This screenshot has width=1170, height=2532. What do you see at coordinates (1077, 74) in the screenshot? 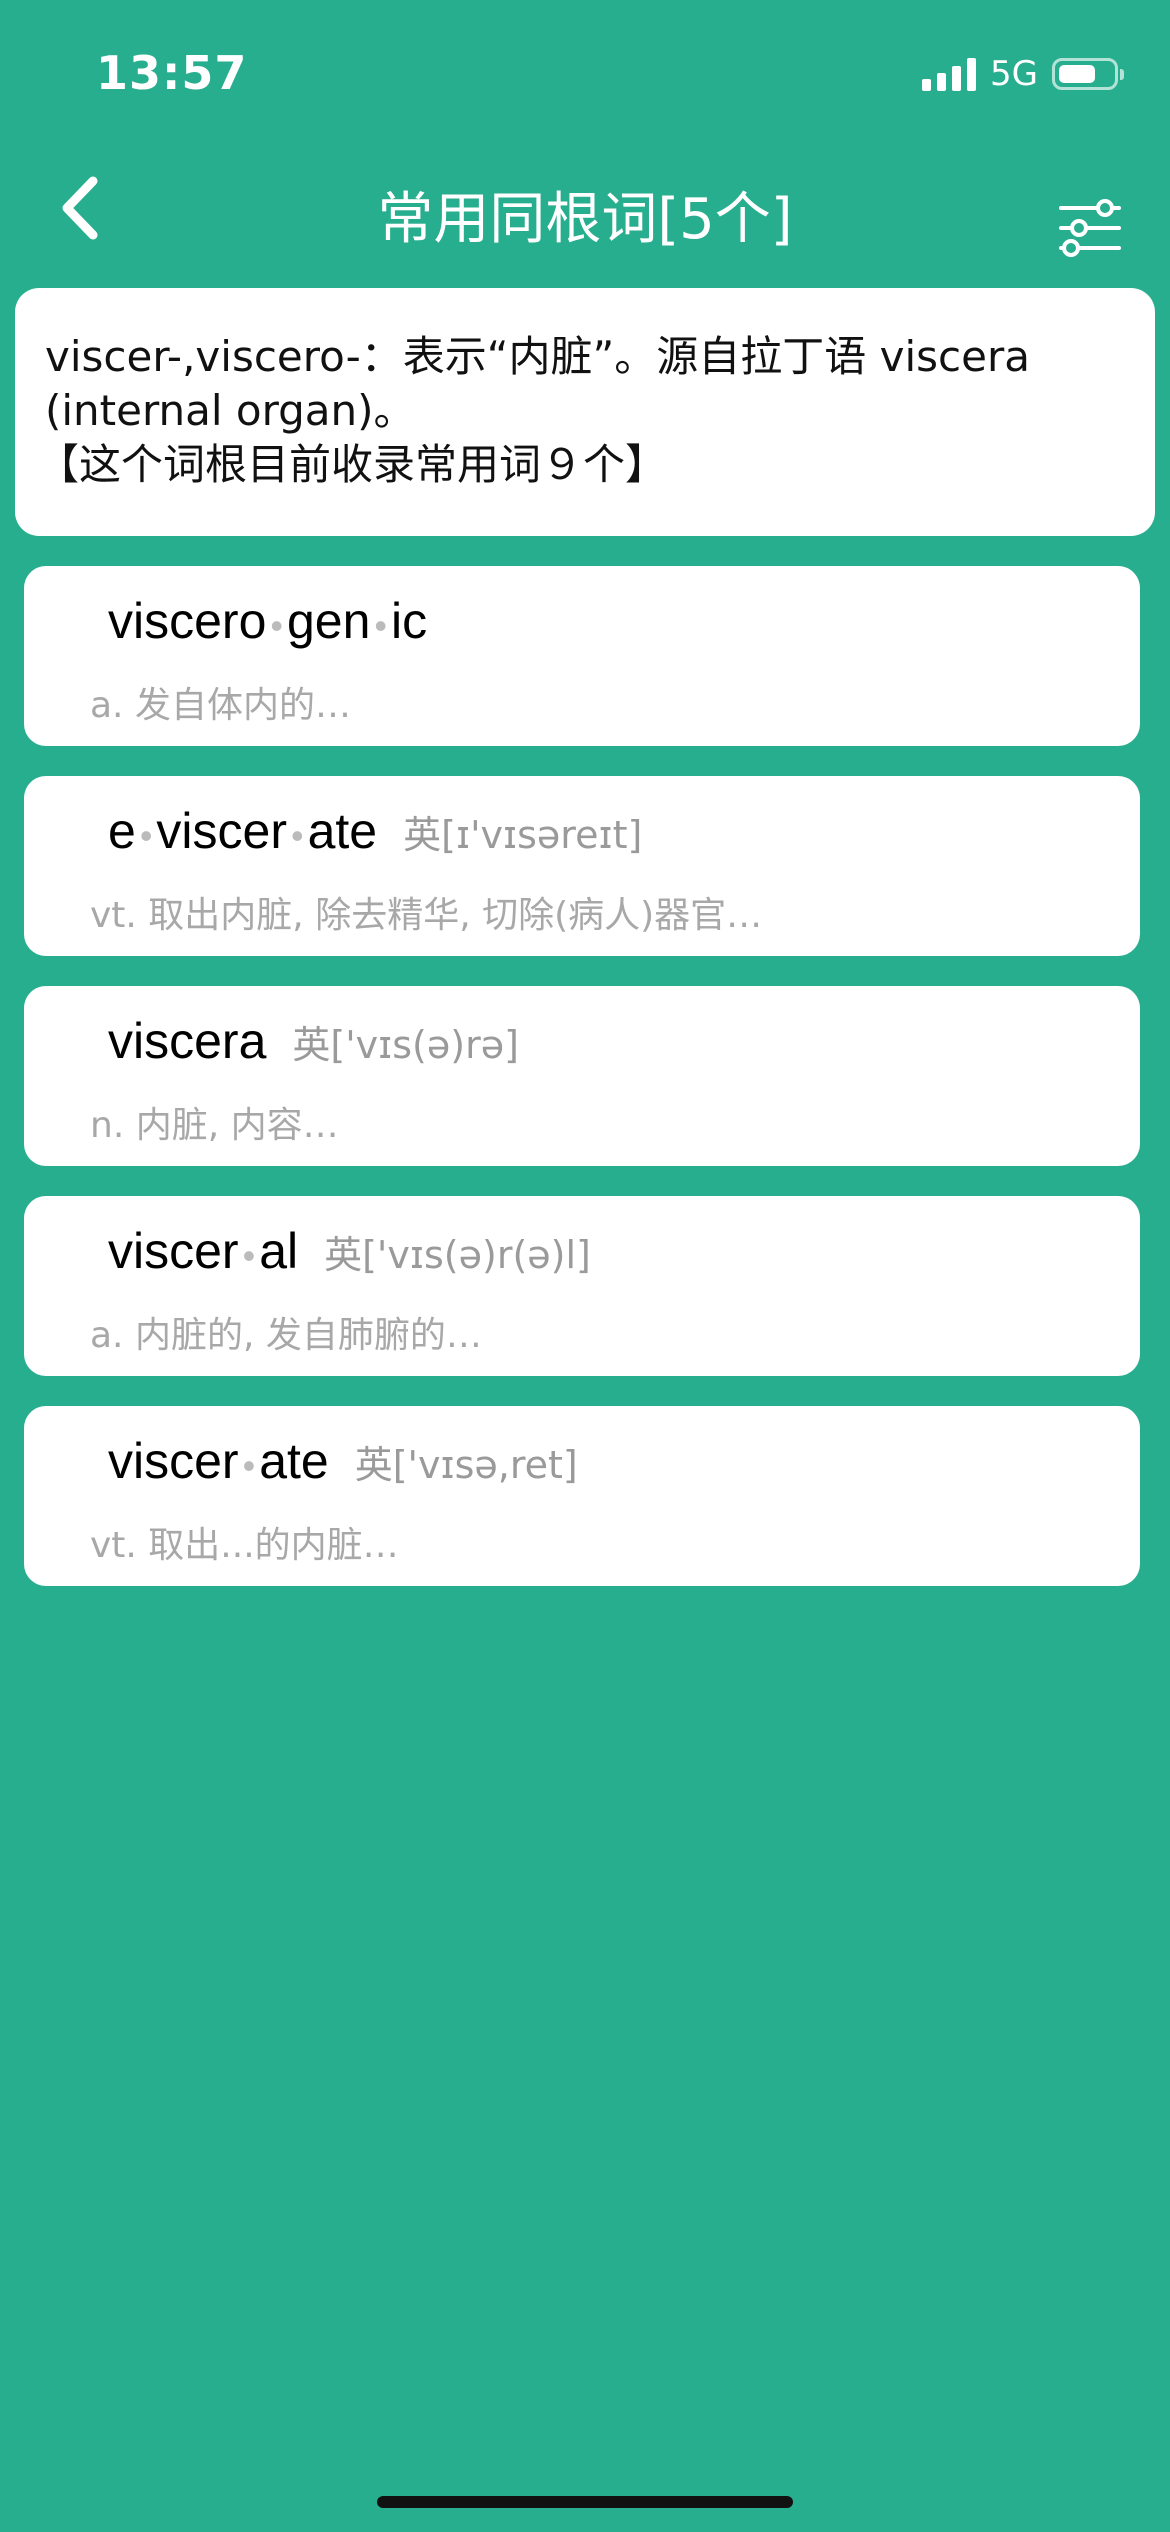
I see `battery-level-fill` at bounding box center [1077, 74].